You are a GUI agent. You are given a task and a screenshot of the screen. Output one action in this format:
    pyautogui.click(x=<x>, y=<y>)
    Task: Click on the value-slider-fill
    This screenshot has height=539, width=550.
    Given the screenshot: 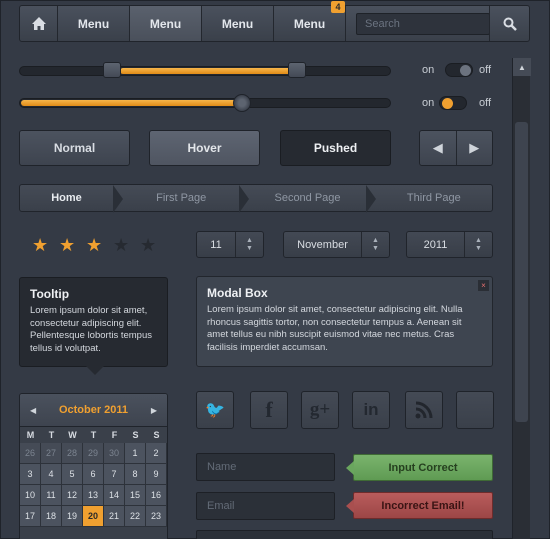 What is the action you would take?
    pyautogui.click(x=132, y=103)
    